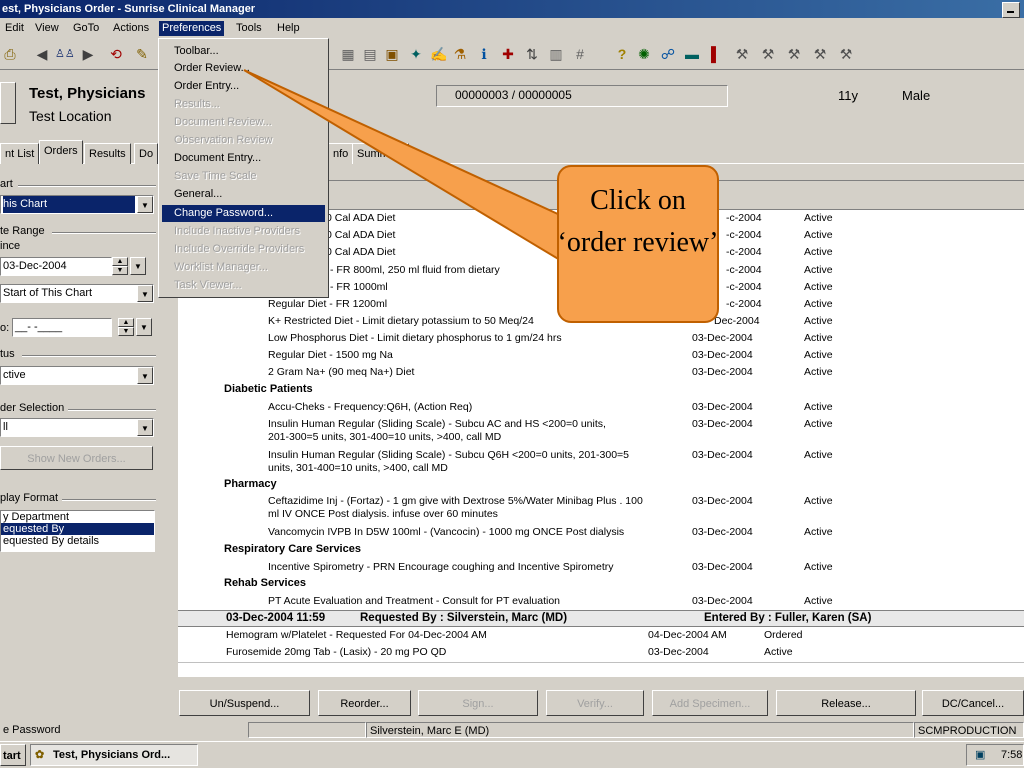 This screenshot has width=1024, height=768. I want to click on callout-arrow, so click(402, 165).